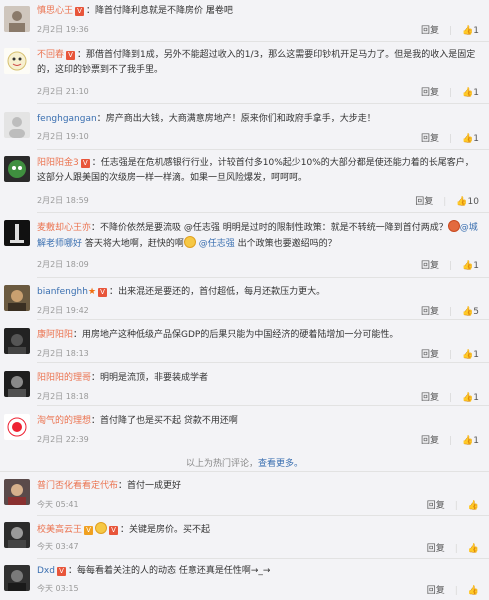  Describe the element at coordinates (244, 428) in the screenshot. I see `comment-item: 淘气的的理想：首付降了也是买不起 贷款不用还啊 2月2日 22:39 回复 | 👍1` at that location.